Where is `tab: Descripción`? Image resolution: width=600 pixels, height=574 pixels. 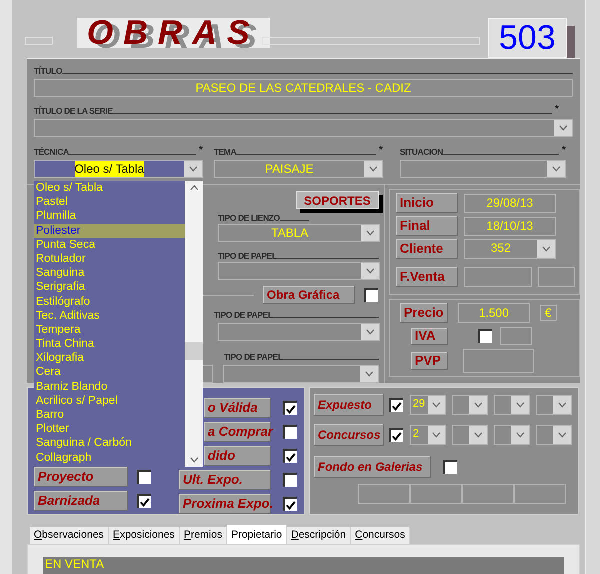 tab: Descripción is located at coordinates (319, 535).